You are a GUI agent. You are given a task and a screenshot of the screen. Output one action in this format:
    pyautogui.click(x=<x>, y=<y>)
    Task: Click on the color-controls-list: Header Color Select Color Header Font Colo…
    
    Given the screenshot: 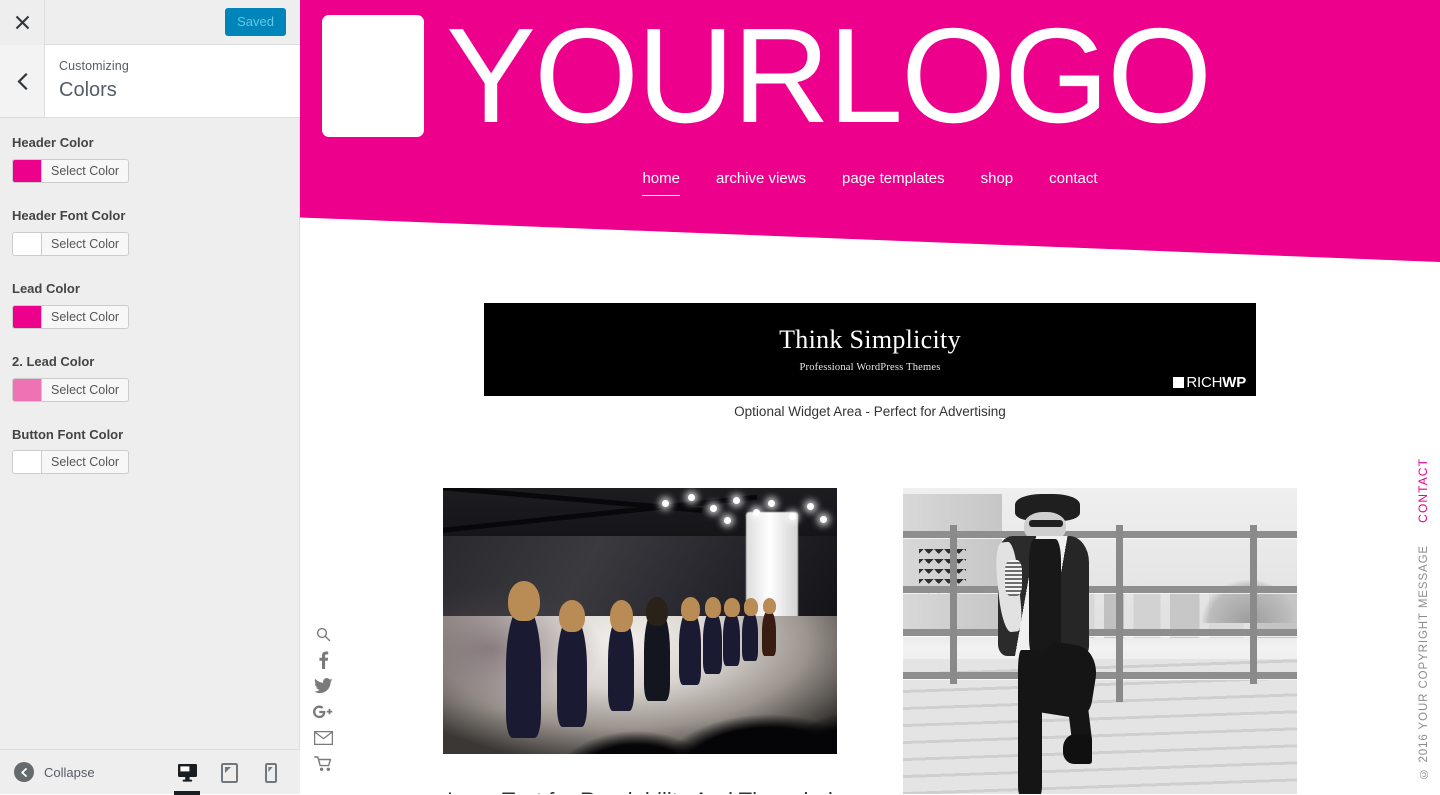 What is the action you would take?
    pyautogui.click(x=150, y=309)
    